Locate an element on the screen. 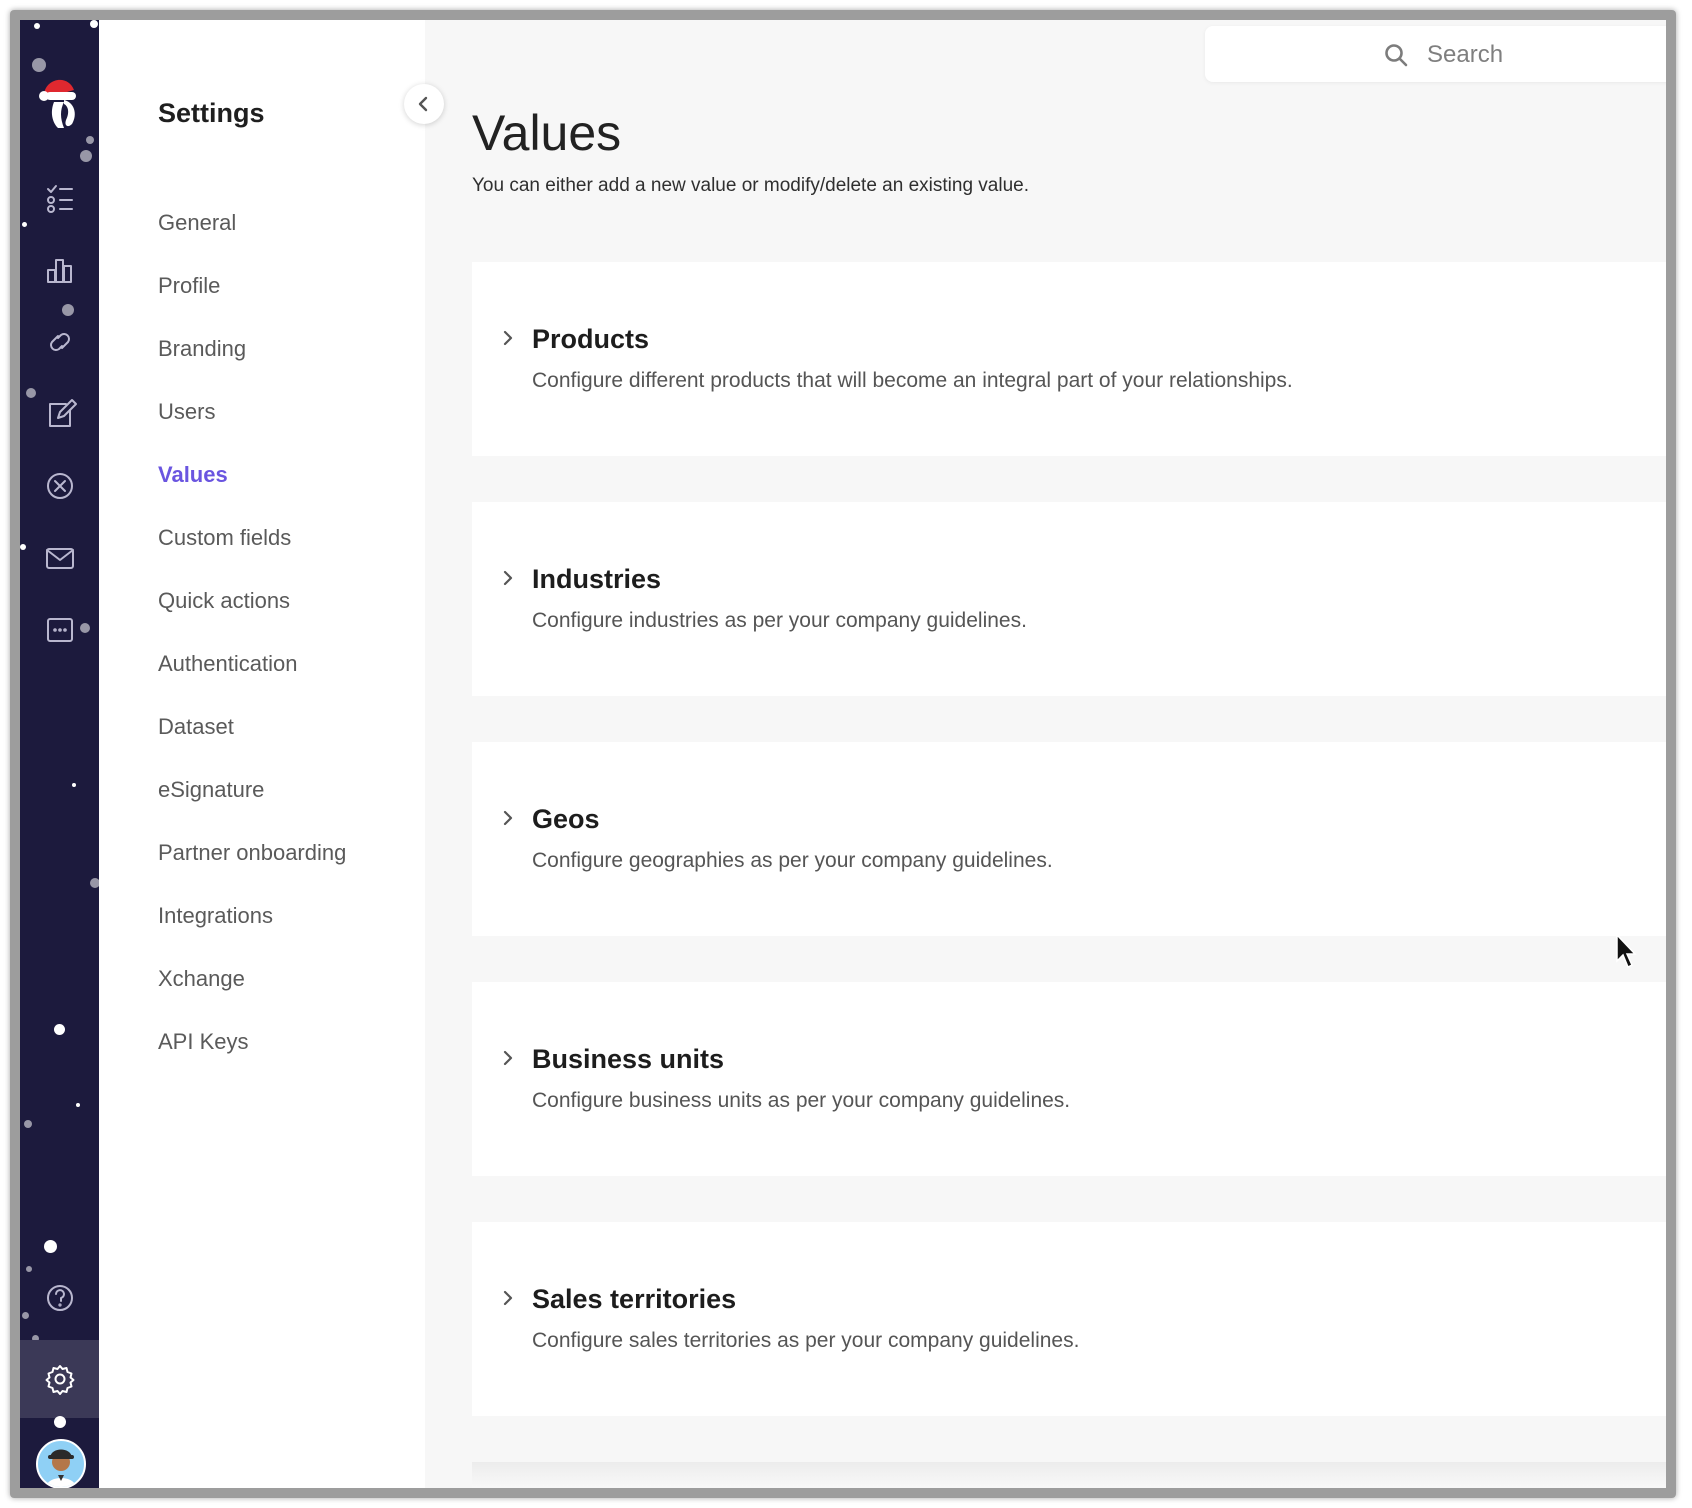 Image resolution: width=1692 pixels, height=1508 pixels. link-icon is located at coordinates (60, 342).